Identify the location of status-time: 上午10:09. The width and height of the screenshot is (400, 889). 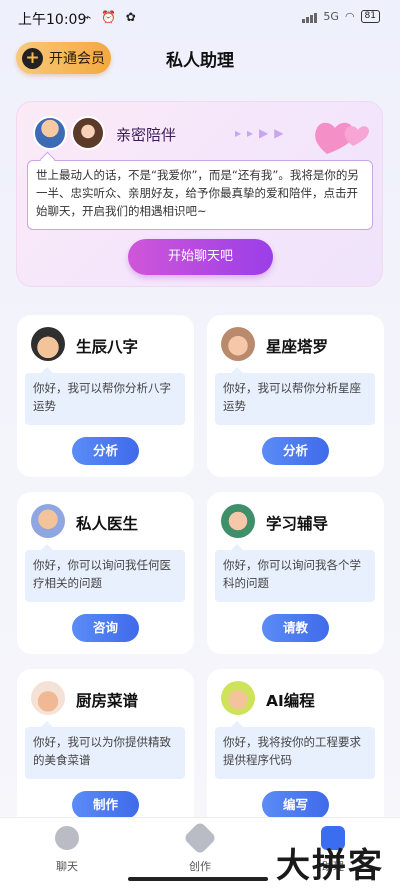
(52, 20).